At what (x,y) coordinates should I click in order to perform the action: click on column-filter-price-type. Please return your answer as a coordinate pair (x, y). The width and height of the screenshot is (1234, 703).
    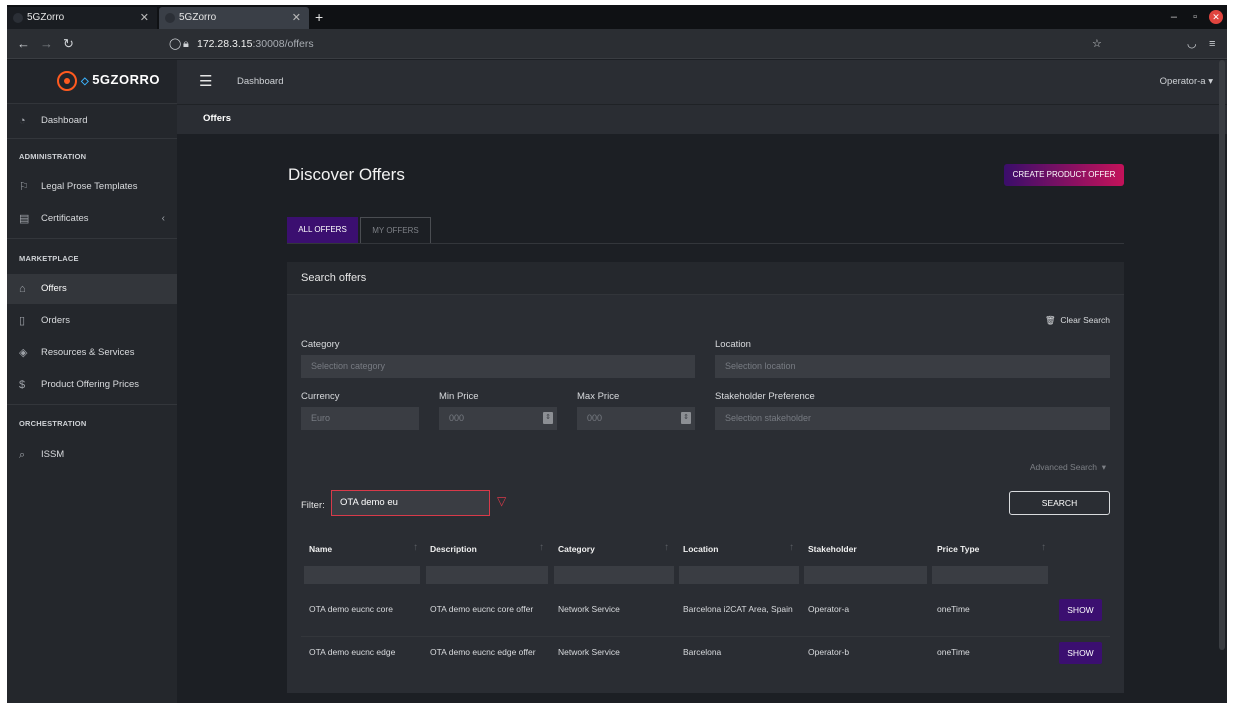
    Looking at the image, I should click on (990, 575).